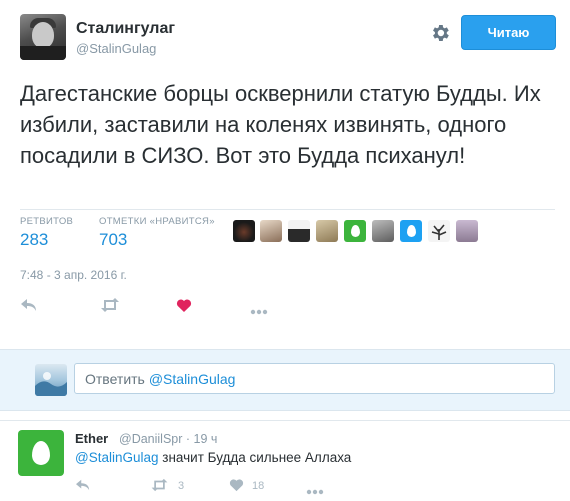 Image resolution: width=570 pixels, height=501 pixels. What do you see at coordinates (150, 439) in the screenshot?
I see `comment-handle: @DaniilSpr` at bounding box center [150, 439].